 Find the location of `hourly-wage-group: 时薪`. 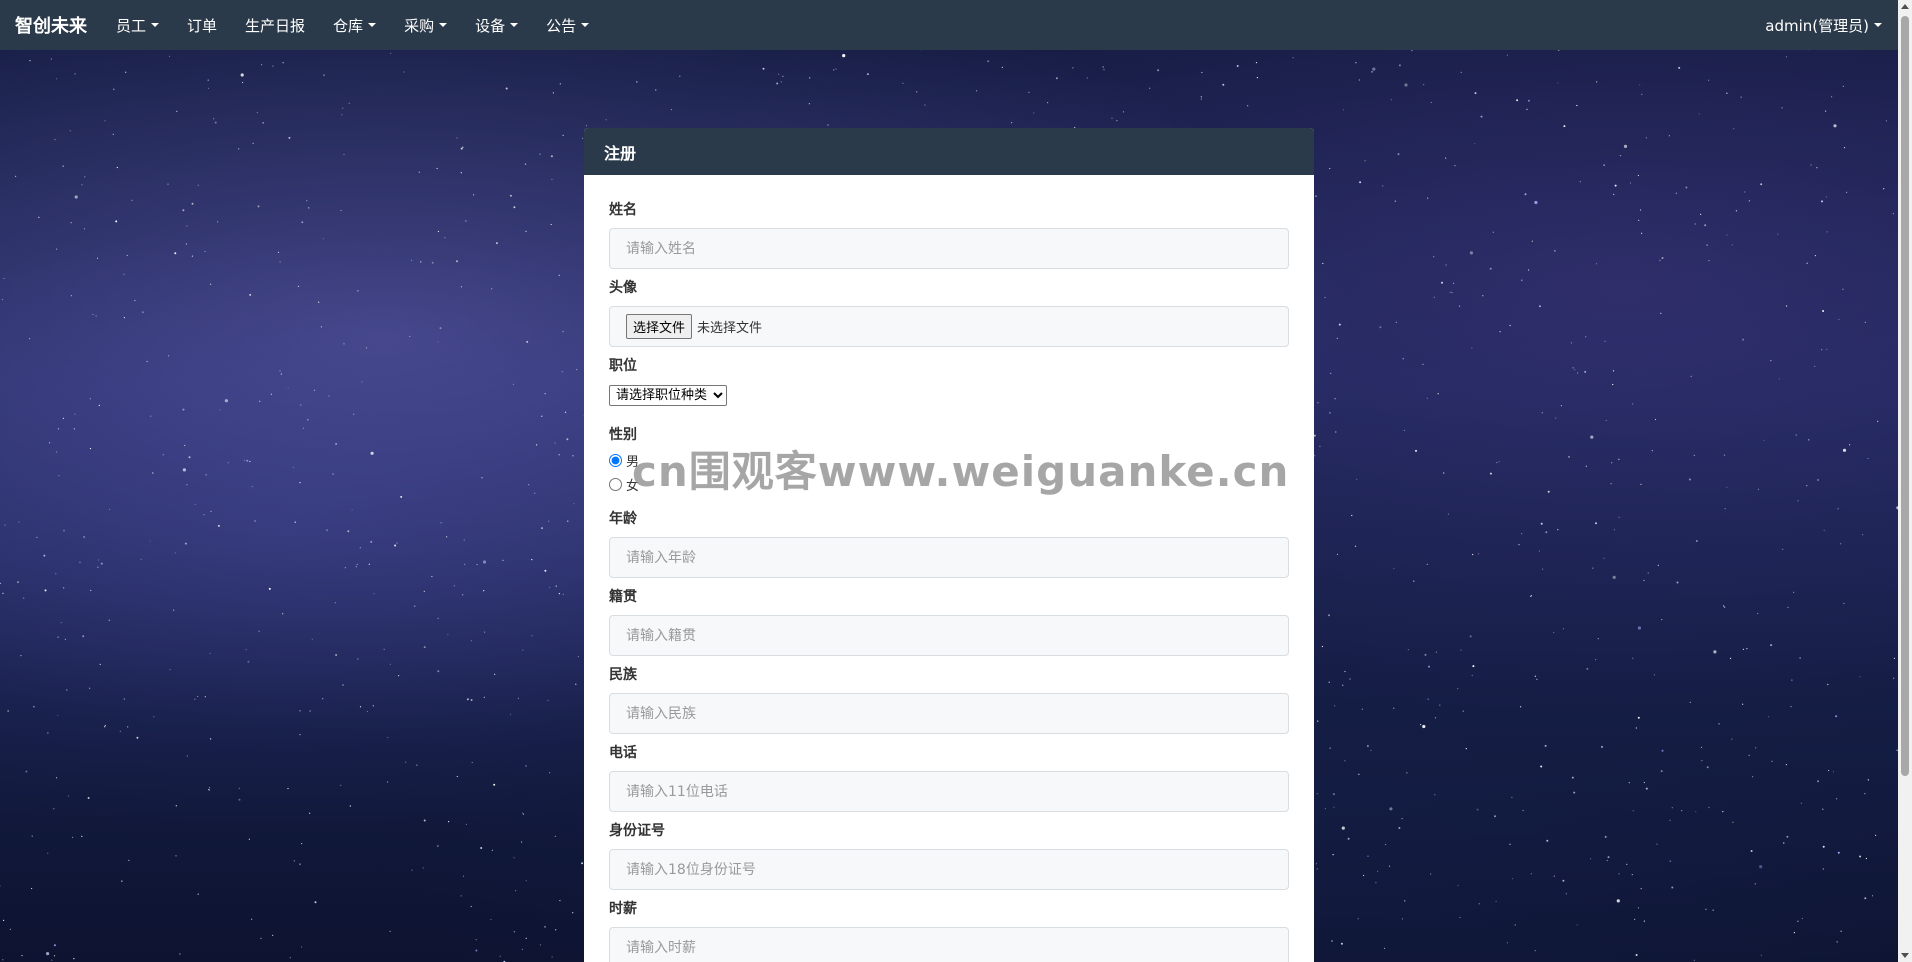

hourly-wage-group: 时薪 is located at coordinates (949, 930).